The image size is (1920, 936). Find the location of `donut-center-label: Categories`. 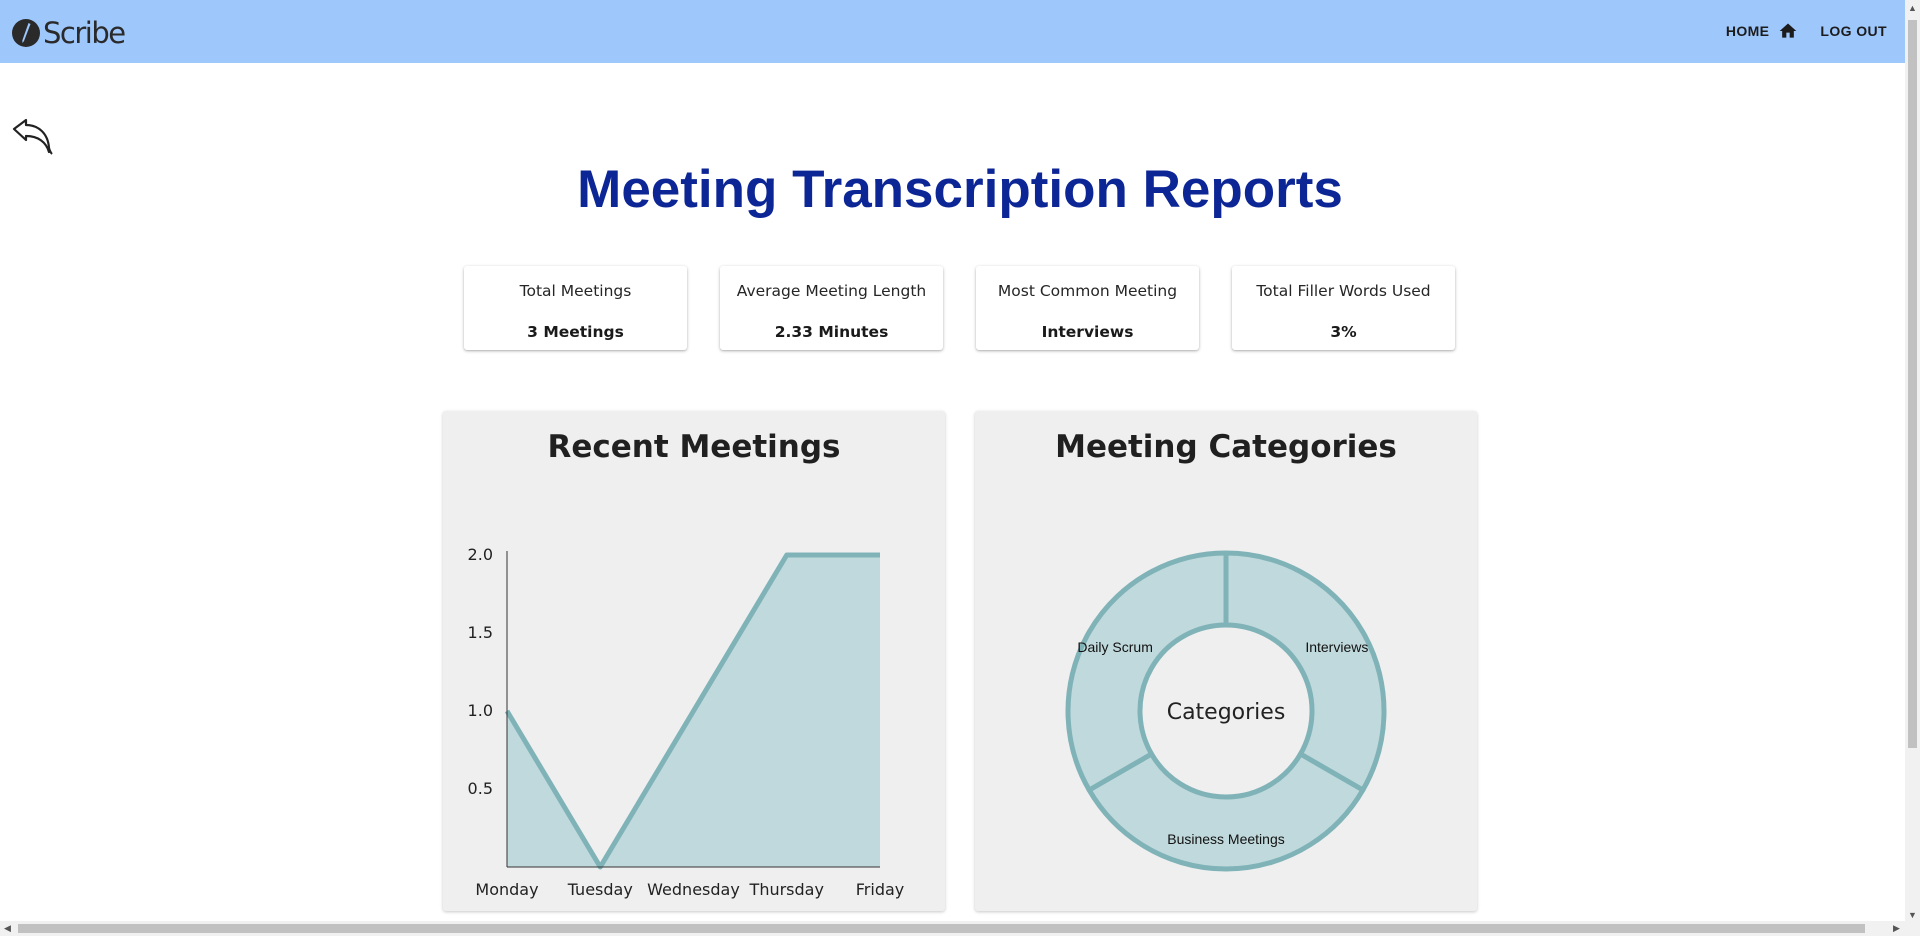

donut-center-label: Categories is located at coordinates (1226, 712).